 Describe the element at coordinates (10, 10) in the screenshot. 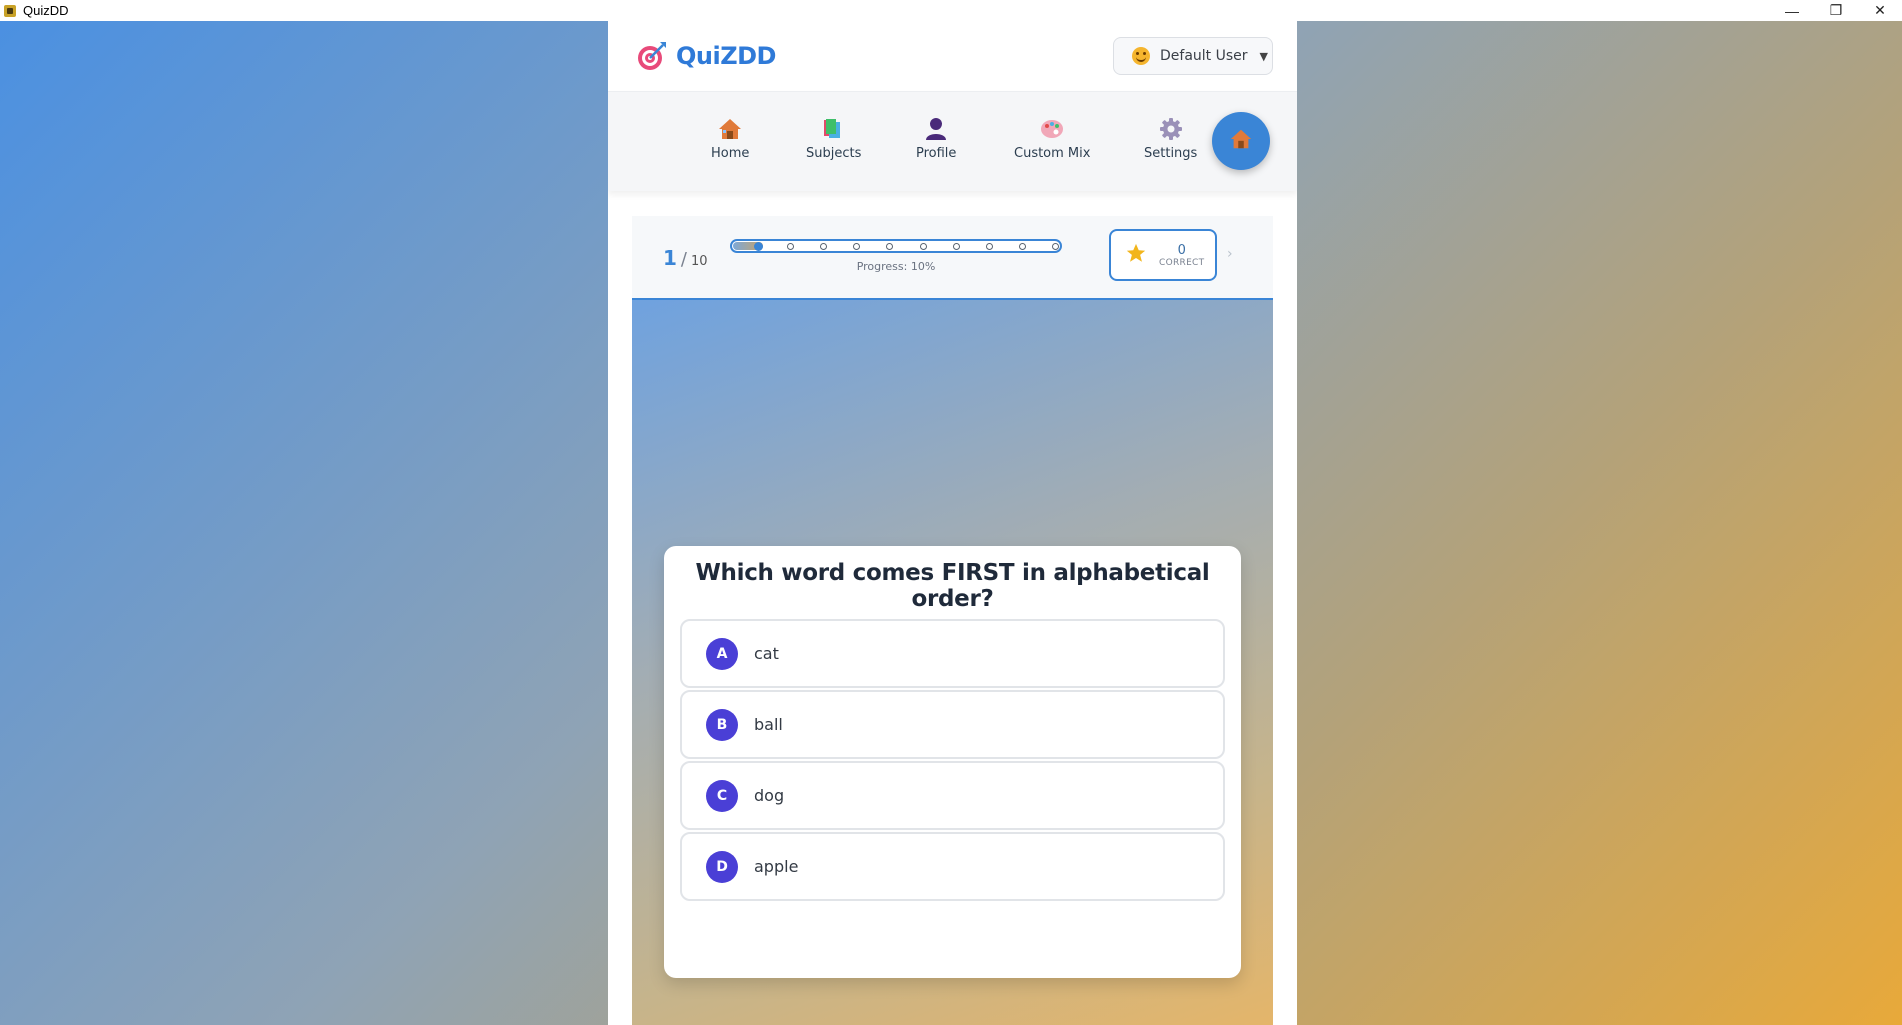

I see `app-icon` at that location.